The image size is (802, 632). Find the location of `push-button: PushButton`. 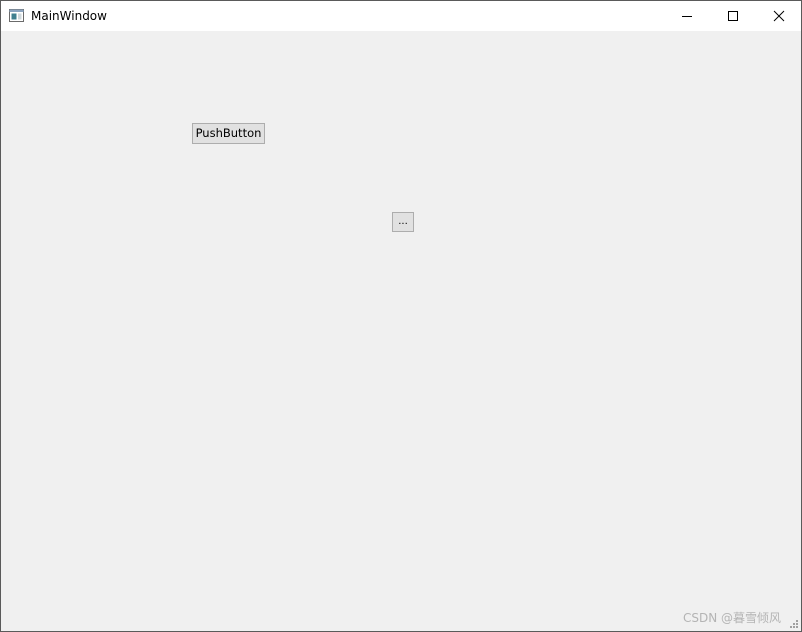

push-button: PushButton is located at coordinates (228, 133).